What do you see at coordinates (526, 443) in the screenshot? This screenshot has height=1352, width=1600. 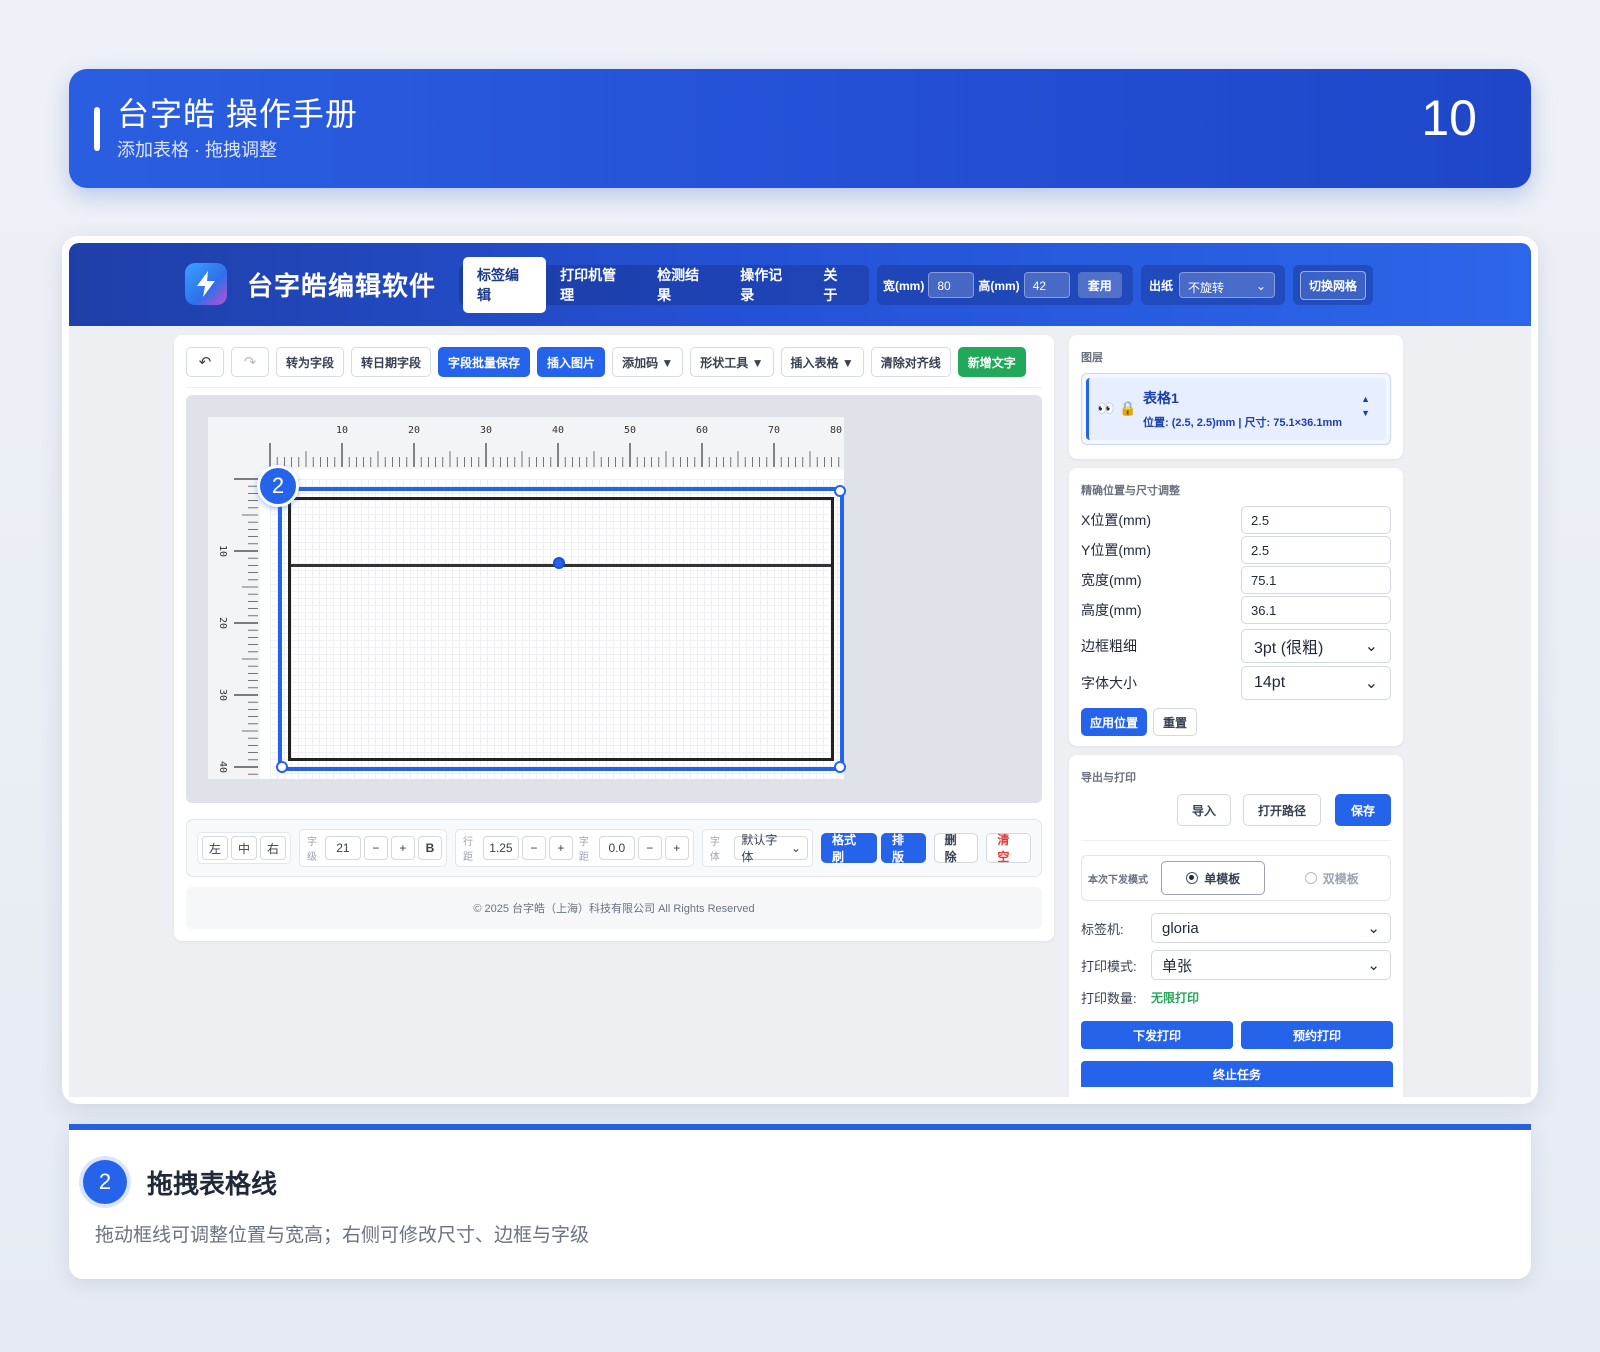 I see `horizontal-ruler: 10 20 30 40 50 60 70 80` at bounding box center [526, 443].